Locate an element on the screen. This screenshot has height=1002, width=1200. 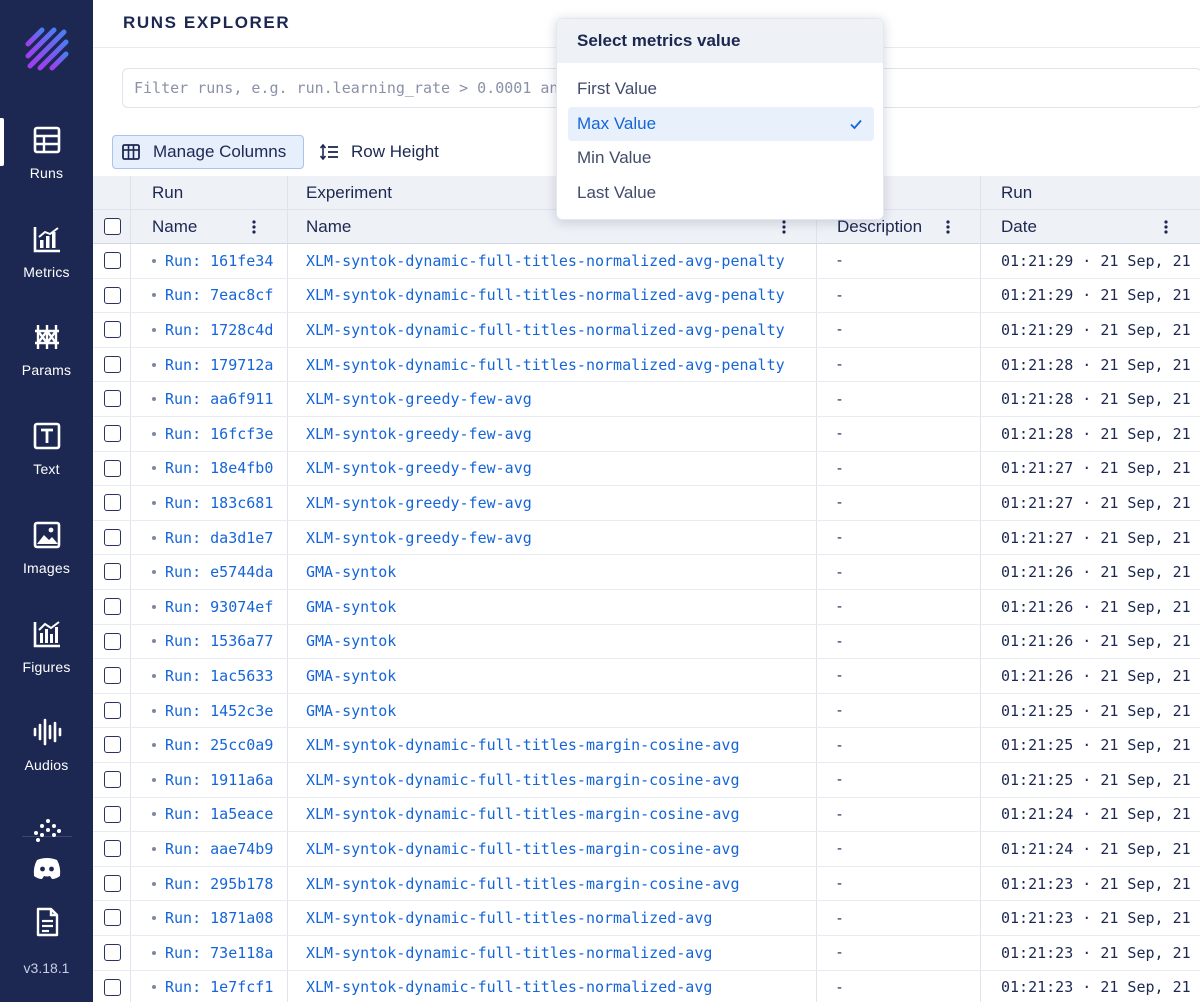
run-name-link: Run: e5744da is located at coordinates (219, 572).